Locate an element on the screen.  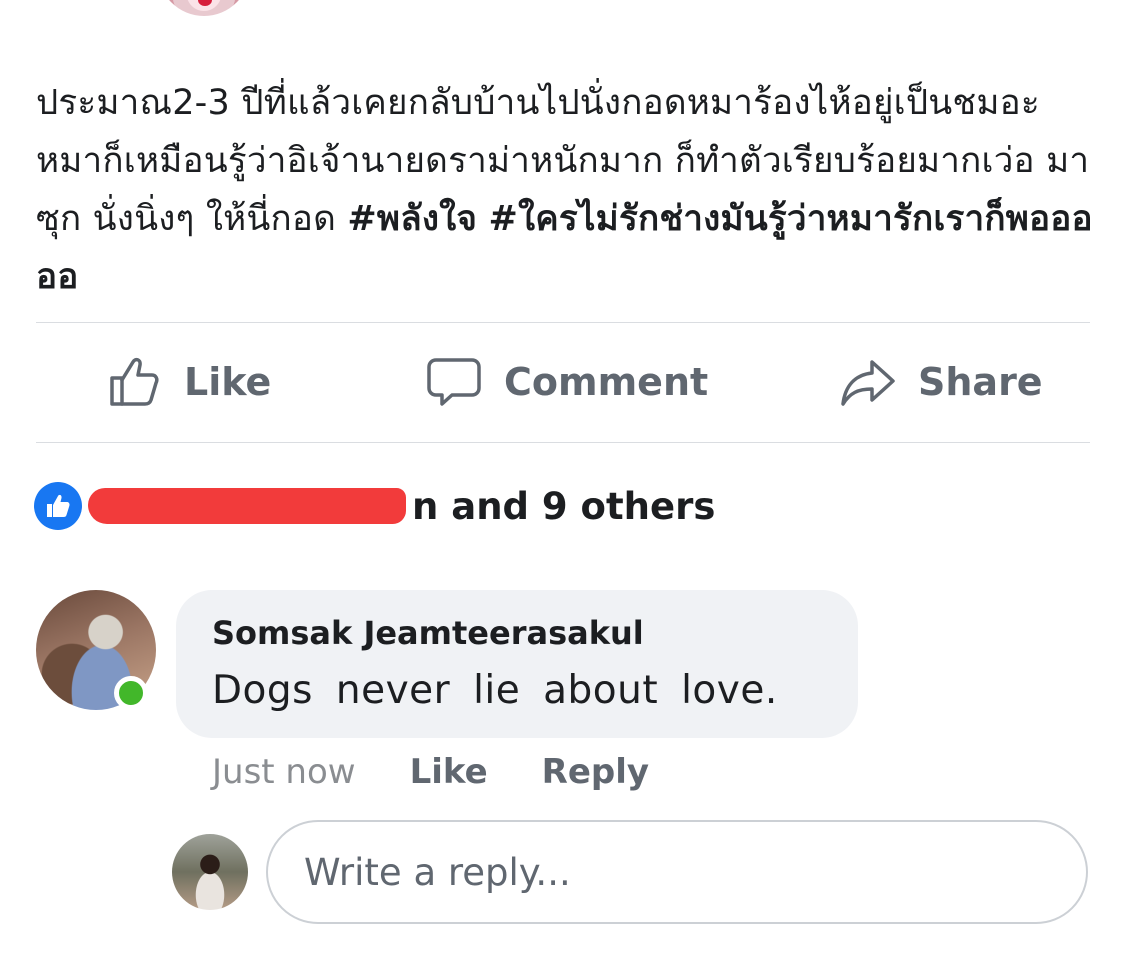
share-button: Share is located at coordinates (941, 382).